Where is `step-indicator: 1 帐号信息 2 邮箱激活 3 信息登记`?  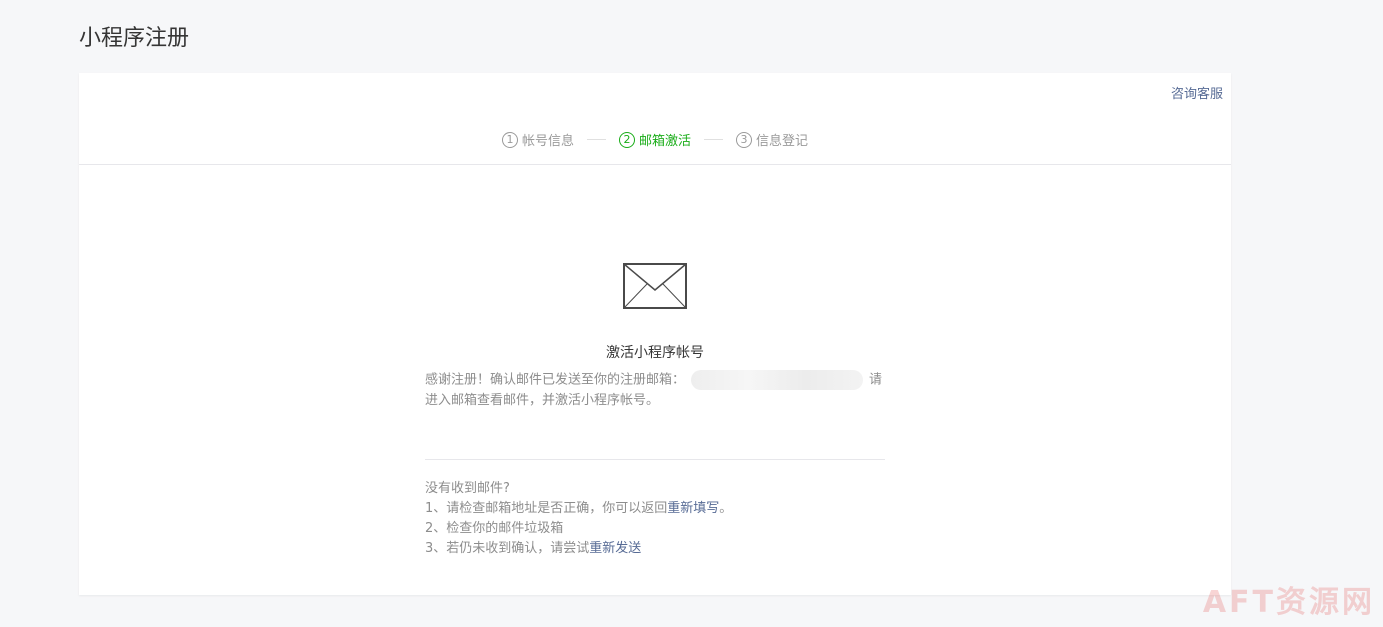 step-indicator: 1 帐号信息 2 邮箱激活 3 信息登记 is located at coordinates (655, 139).